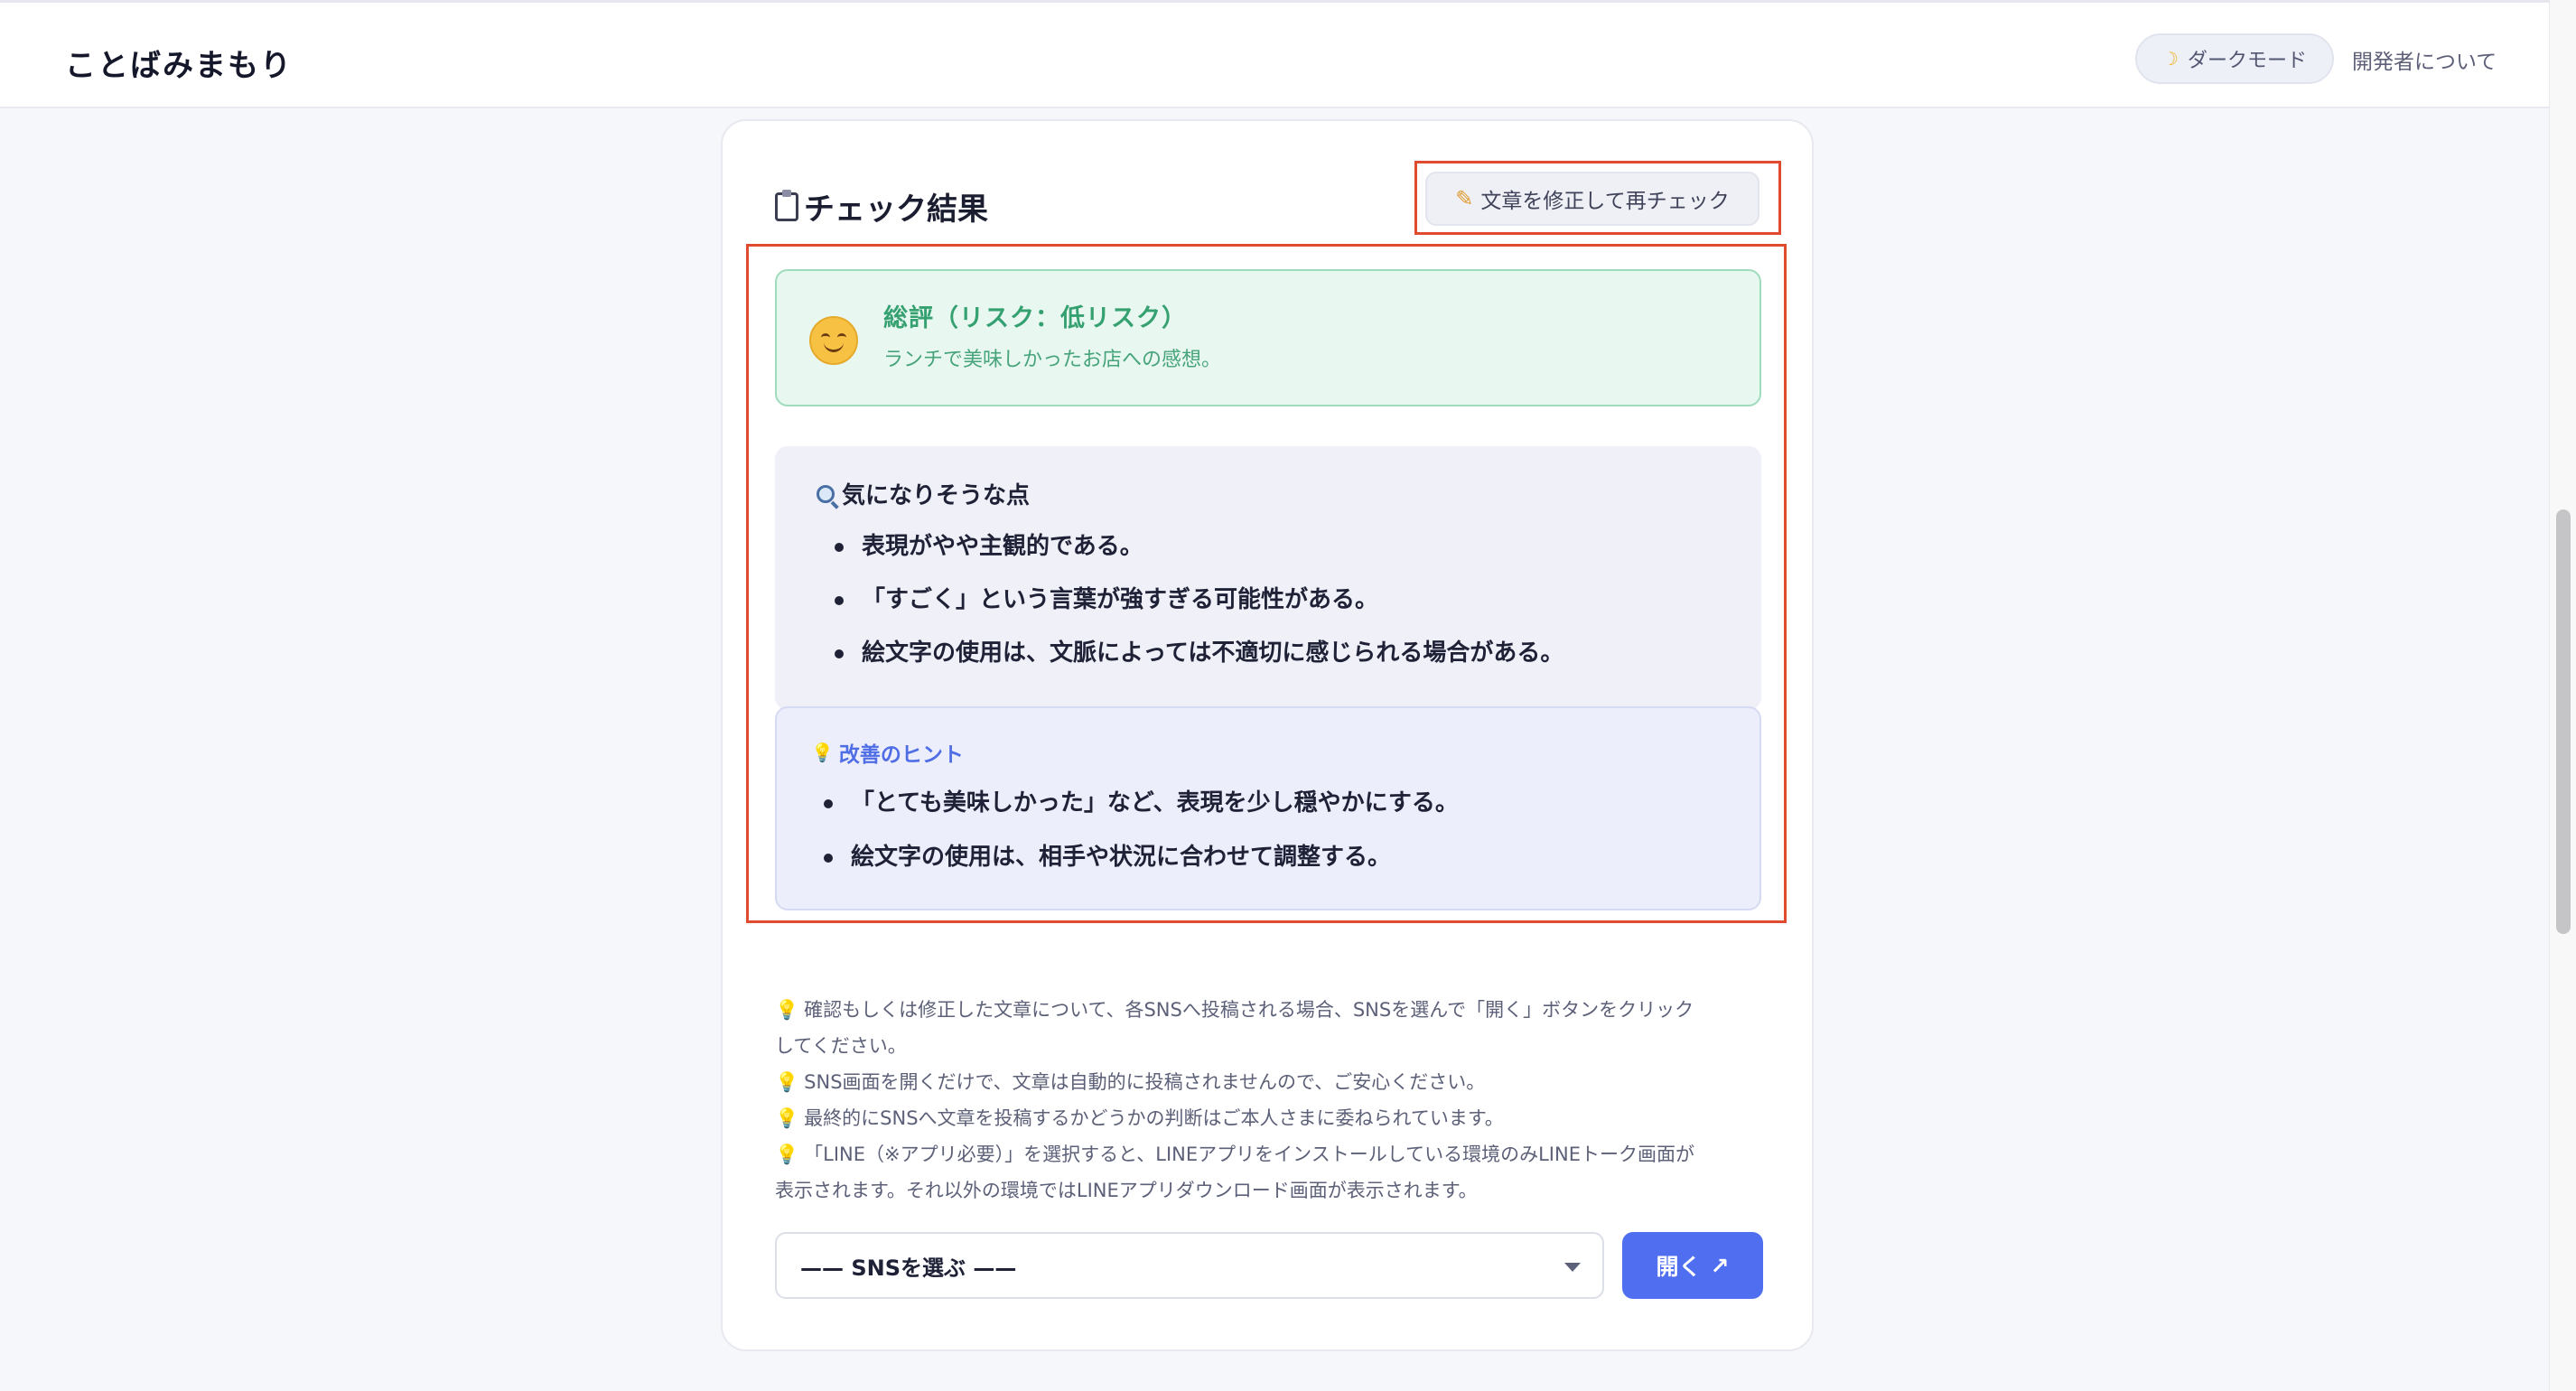  Describe the element at coordinates (833, 341) in the screenshot. I see `smiley-face-icon` at that location.